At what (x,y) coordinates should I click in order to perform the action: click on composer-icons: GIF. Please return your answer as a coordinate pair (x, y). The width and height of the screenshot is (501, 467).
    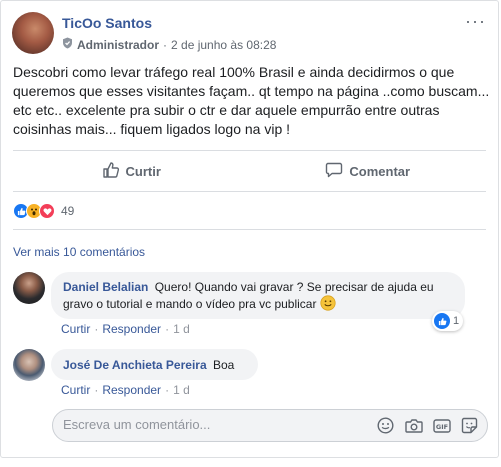
    Looking at the image, I should click on (427, 425).